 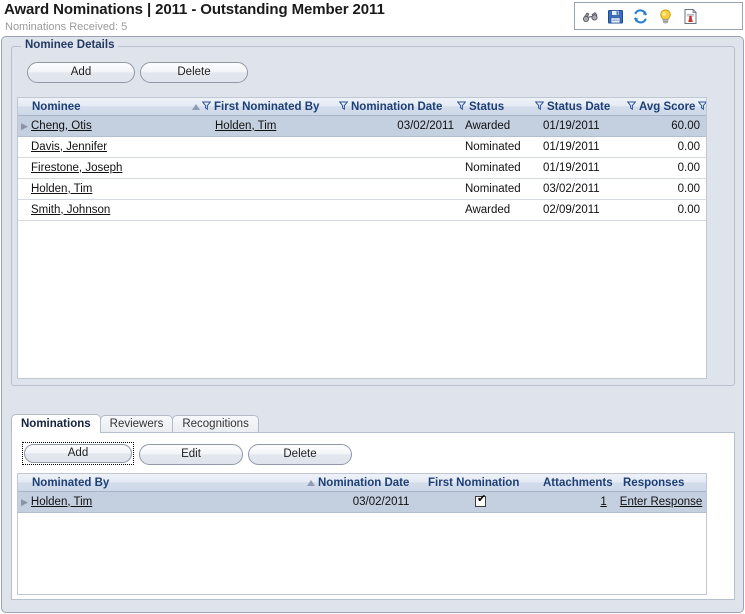 I want to click on tab-reviewers: Reviewers, so click(x=136, y=424).